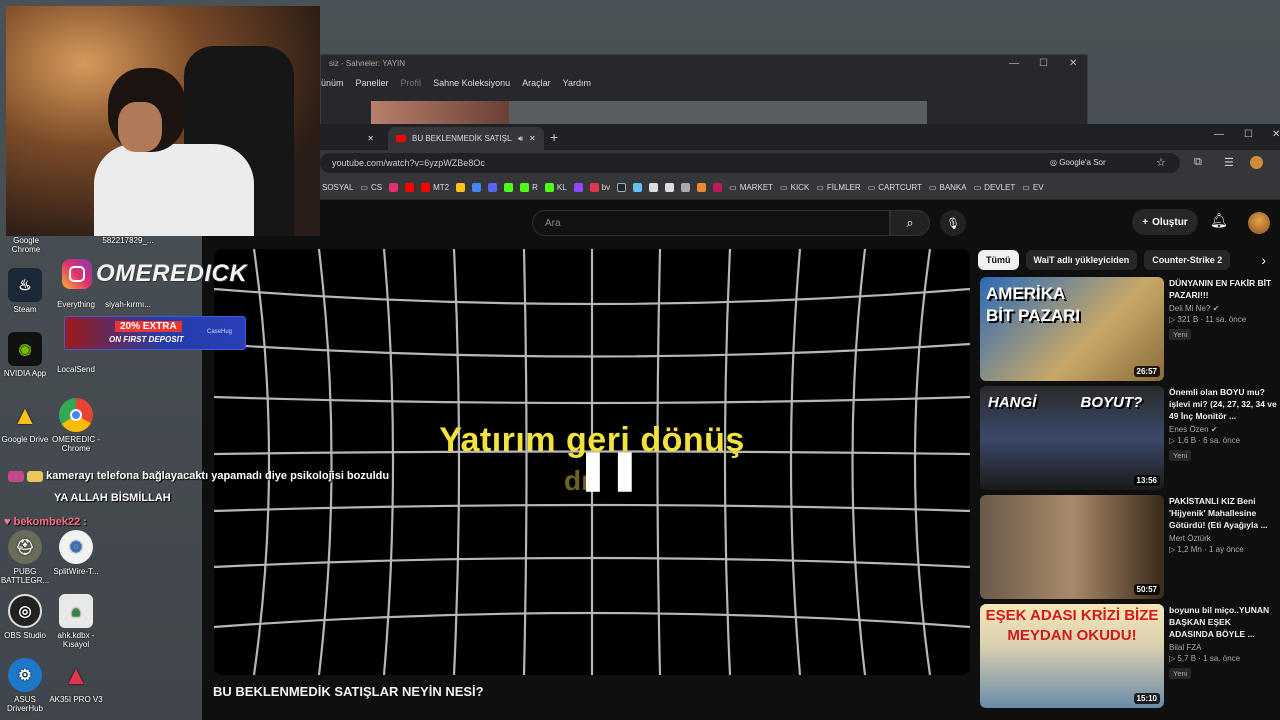 The width and height of the screenshot is (1280, 720). Describe the element at coordinates (1198, 162) in the screenshot. I see `extensions-icon: ⧉` at that location.